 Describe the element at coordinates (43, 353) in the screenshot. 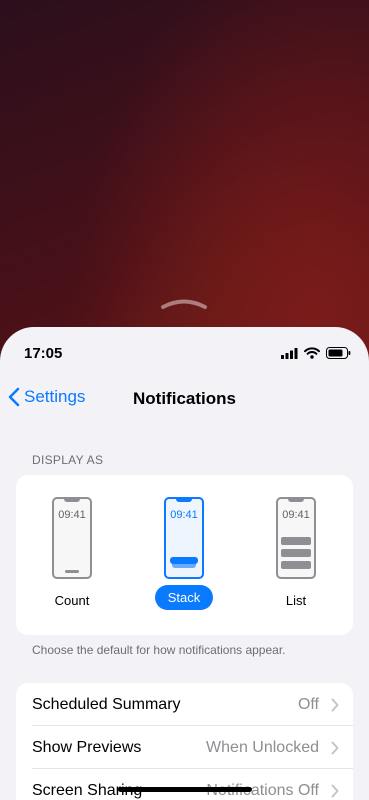

I see `status-time: 17:05` at that location.